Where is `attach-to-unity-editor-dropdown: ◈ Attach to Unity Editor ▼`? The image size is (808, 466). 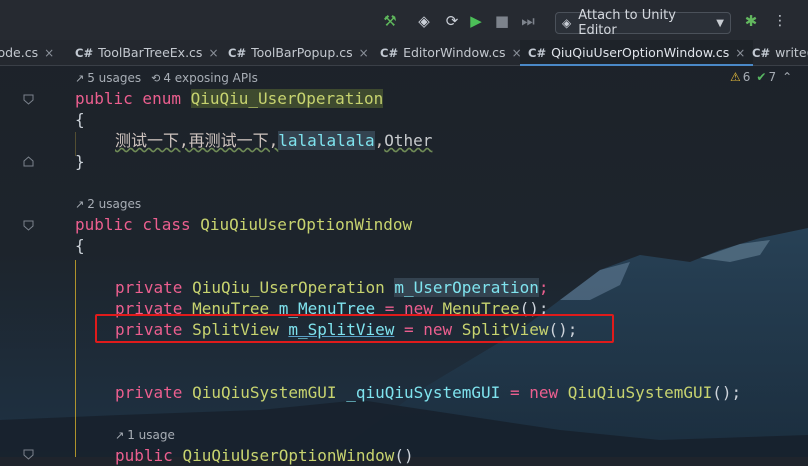 attach-to-unity-editor-dropdown: ◈ Attach to Unity Editor ▼ is located at coordinates (643, 23).